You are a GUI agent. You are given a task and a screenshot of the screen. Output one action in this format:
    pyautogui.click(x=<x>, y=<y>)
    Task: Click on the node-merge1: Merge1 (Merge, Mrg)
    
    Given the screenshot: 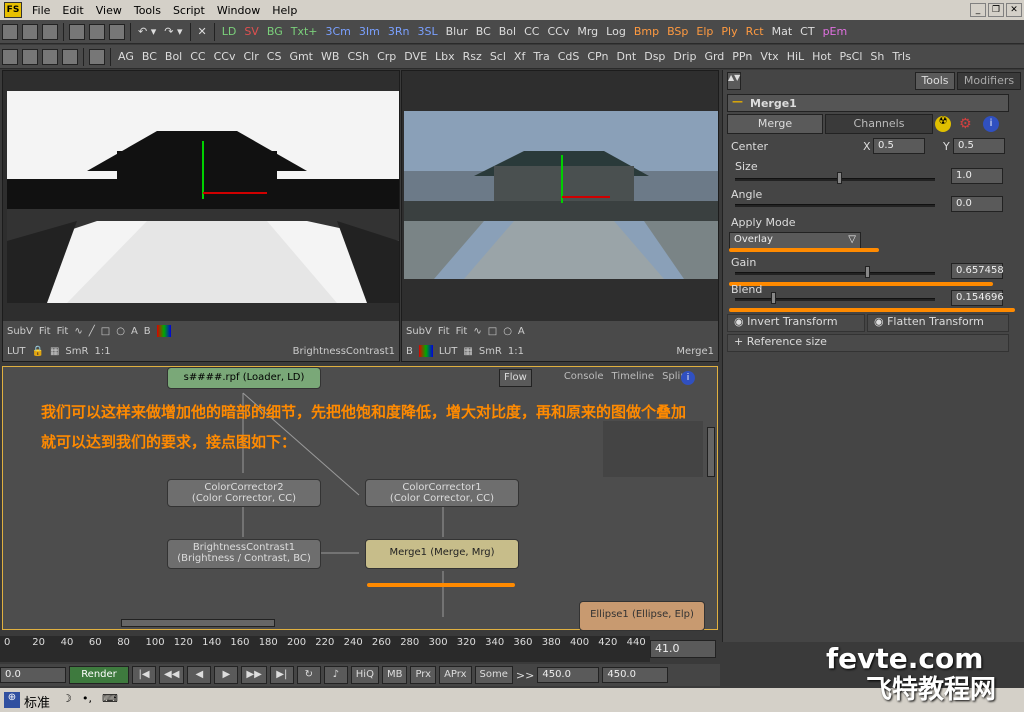 What is the action you would take?
    pyautogui.click(x=442, y=554)
    